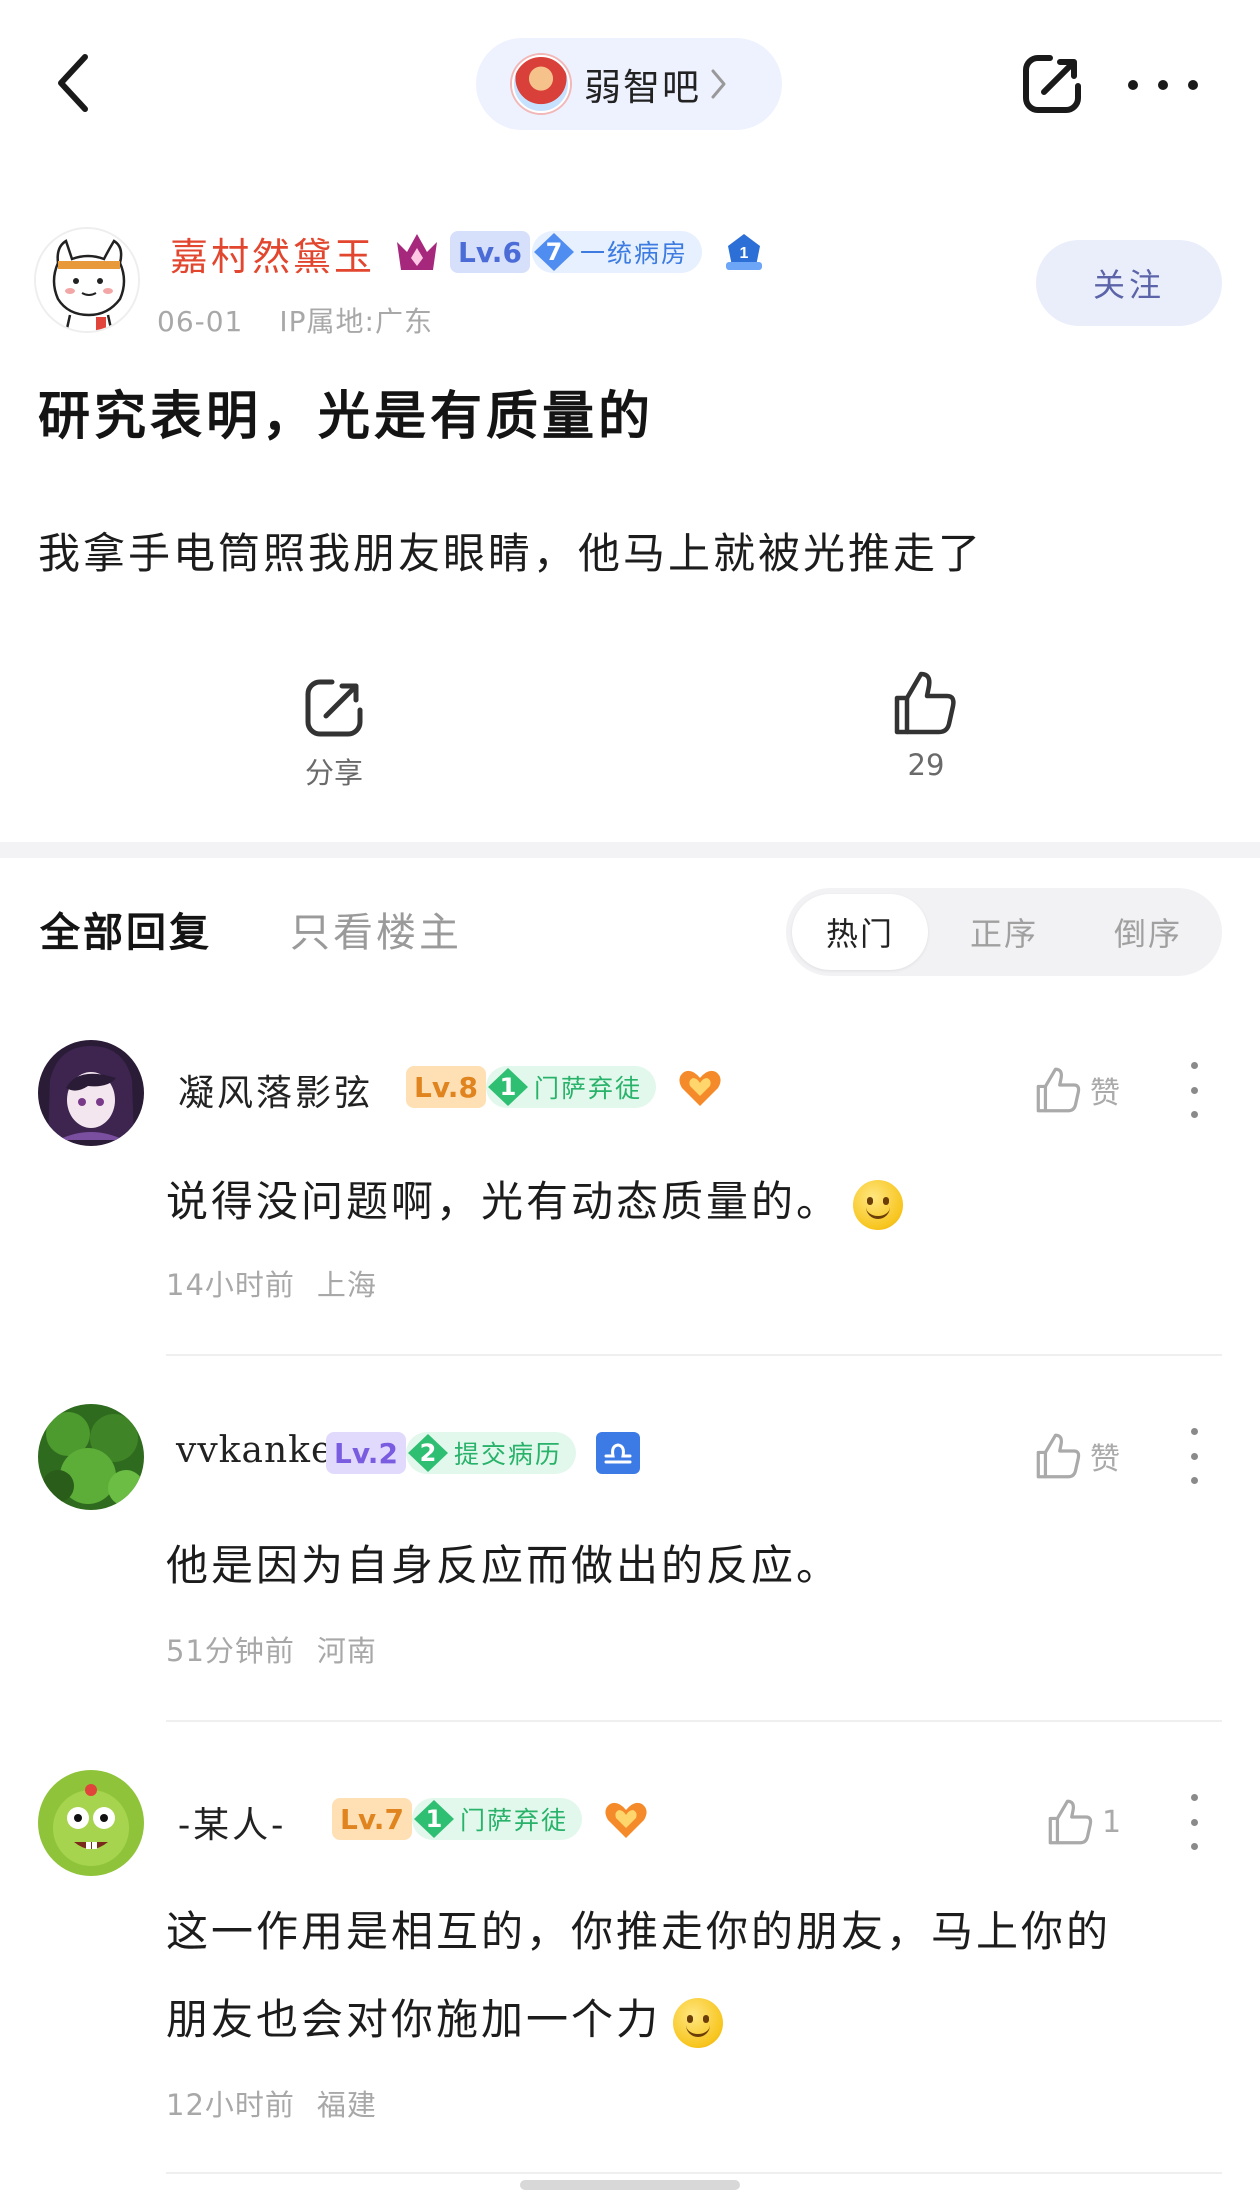 This screenshot has height=2210, width=1260. What do you see at coordinates (346, 1285) in the screenshot?
I see `comment-location: 上海` at bounding box center [346, 1285].